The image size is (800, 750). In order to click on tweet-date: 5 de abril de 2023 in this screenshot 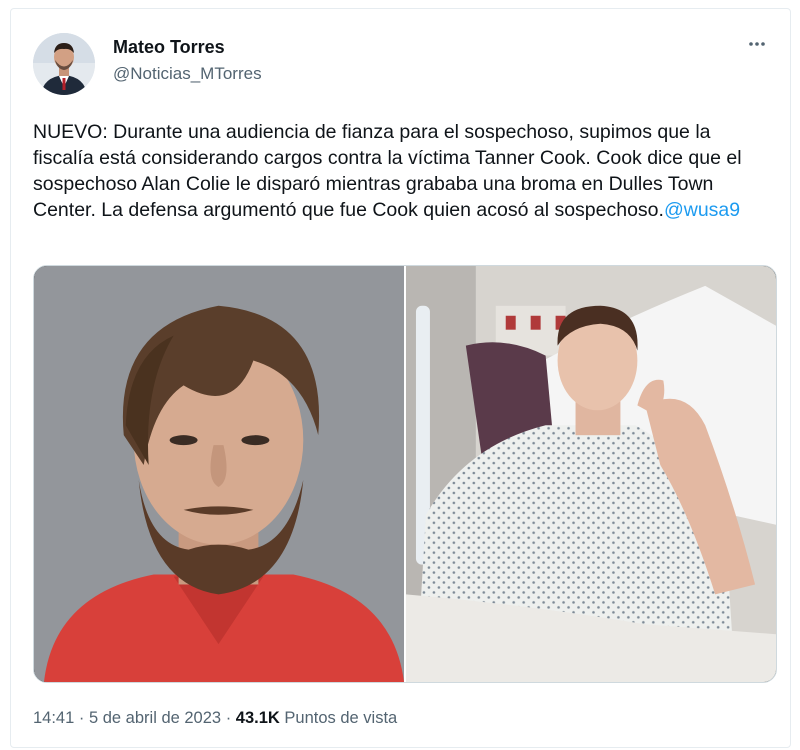, I will do `click(155, 718)`.